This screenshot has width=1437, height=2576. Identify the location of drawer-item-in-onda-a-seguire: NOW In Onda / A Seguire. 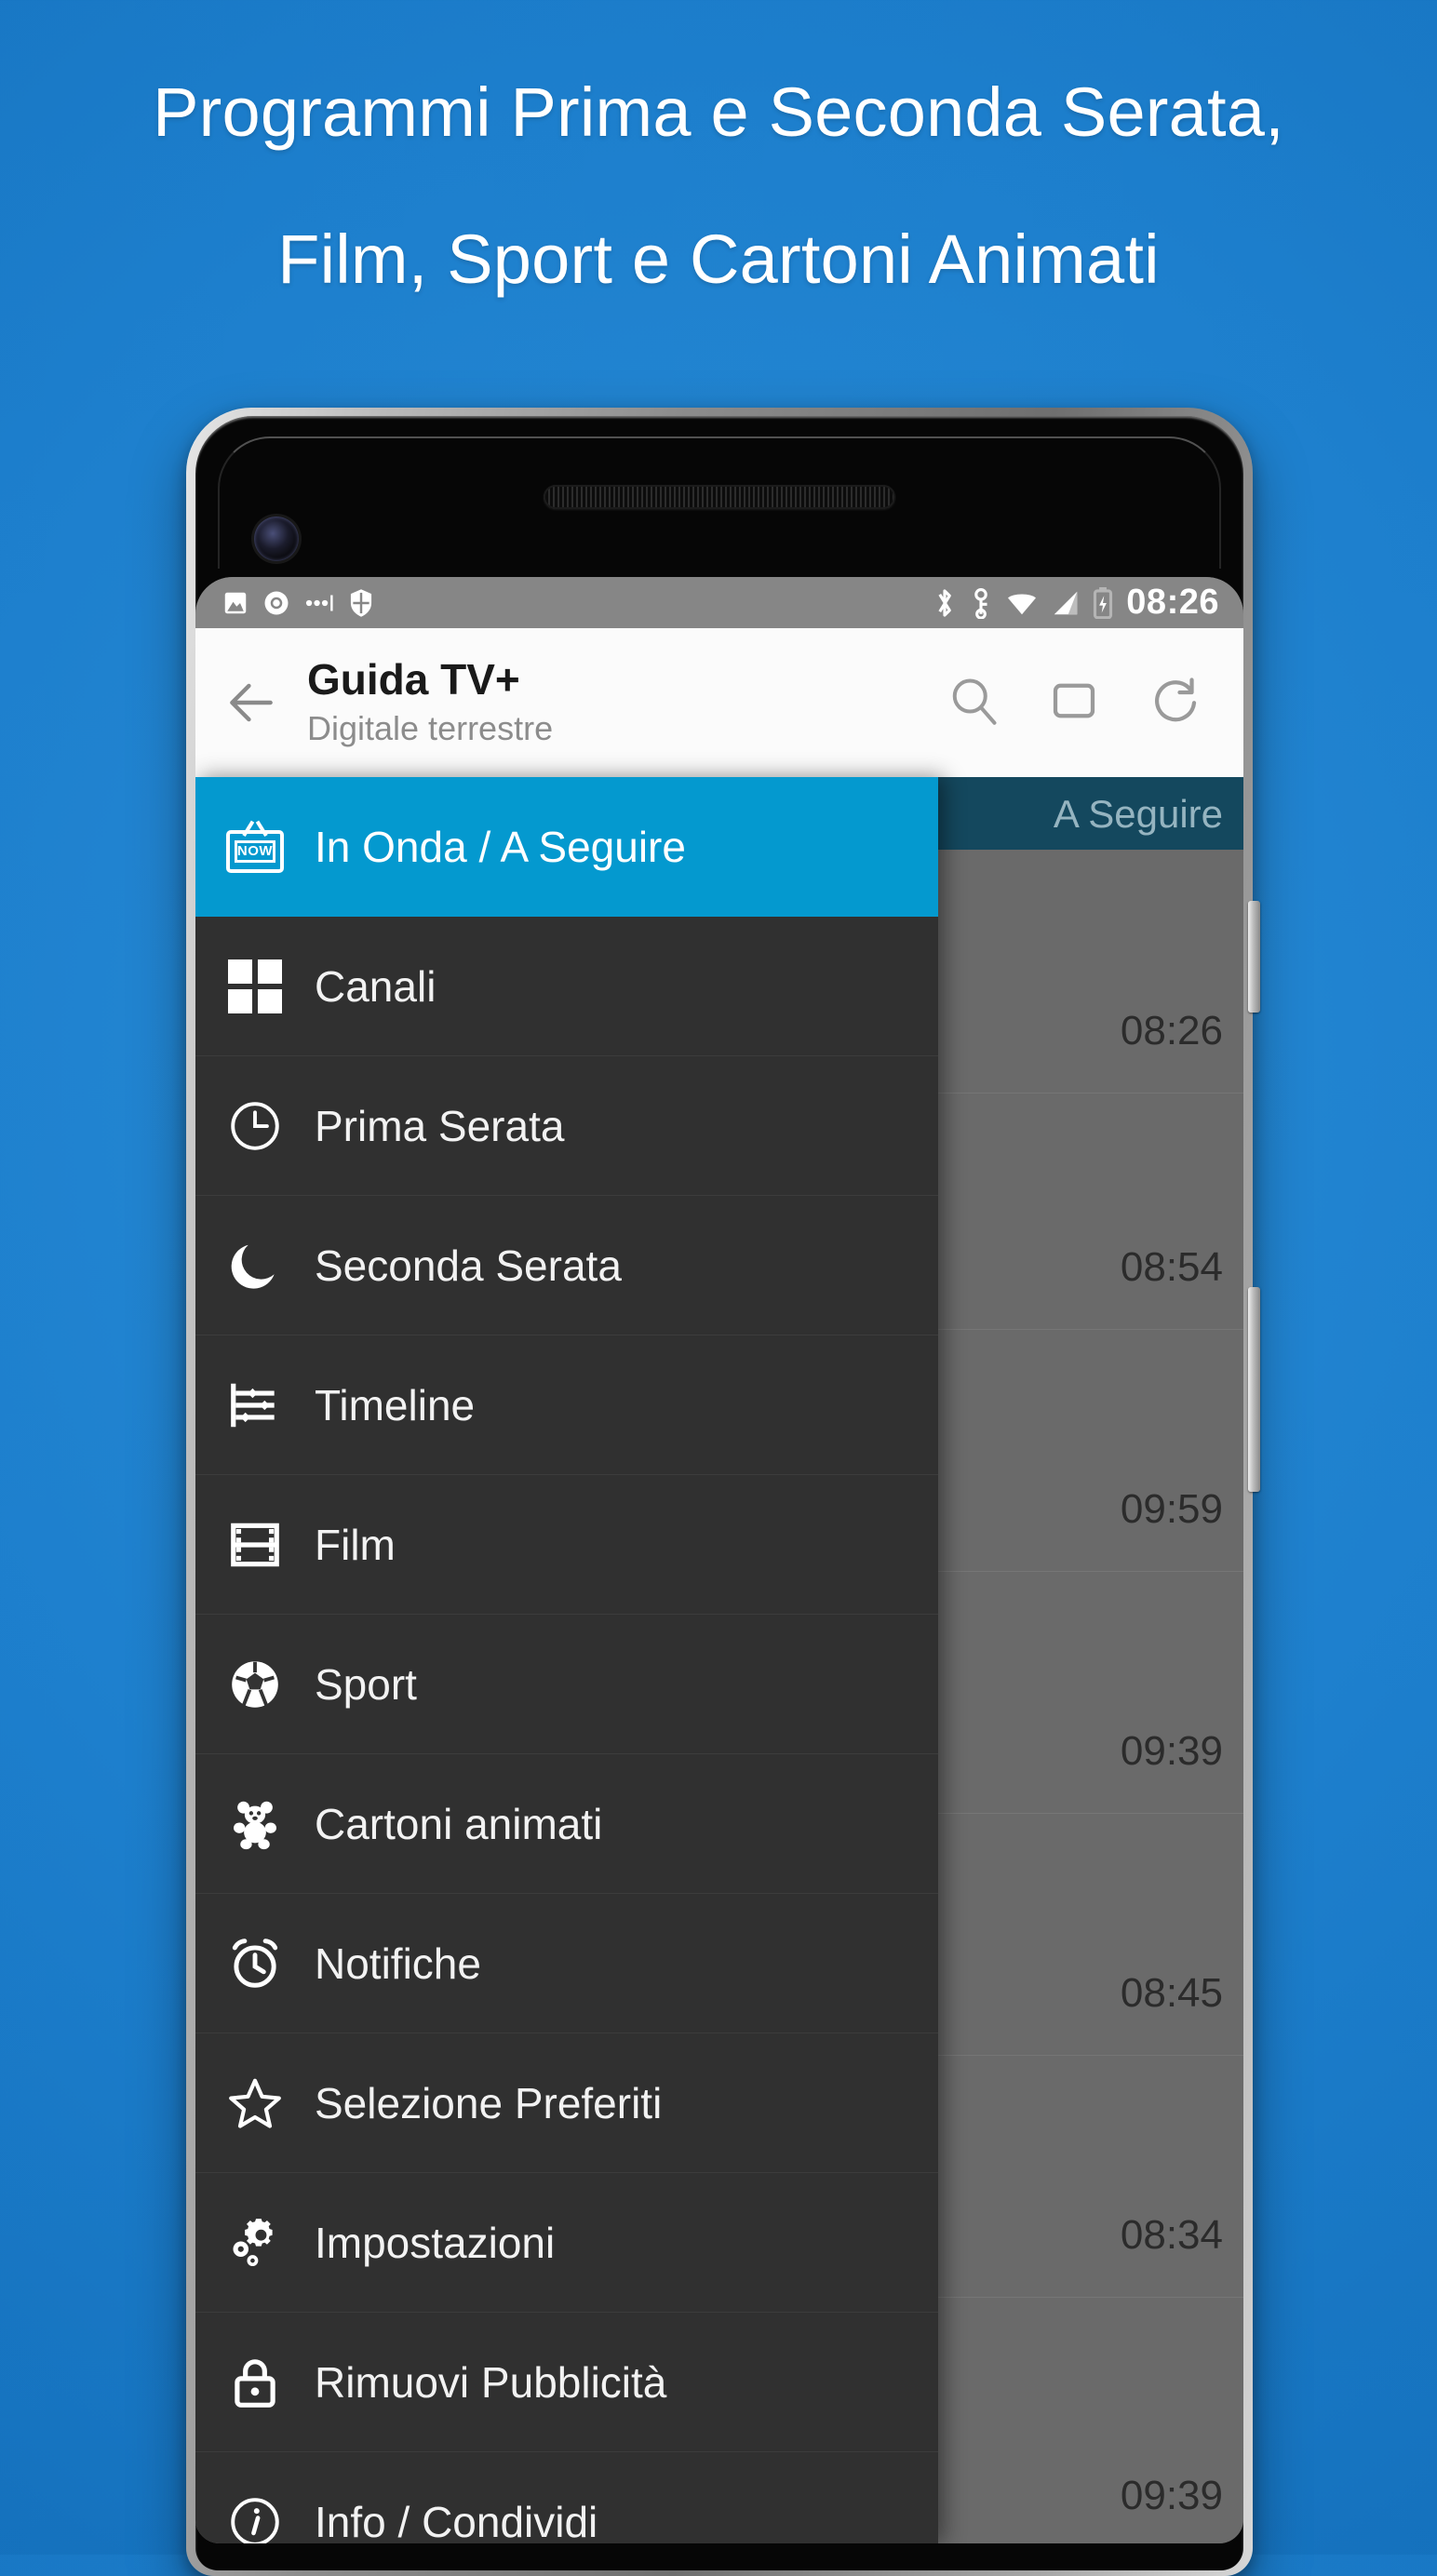
(566, 847).